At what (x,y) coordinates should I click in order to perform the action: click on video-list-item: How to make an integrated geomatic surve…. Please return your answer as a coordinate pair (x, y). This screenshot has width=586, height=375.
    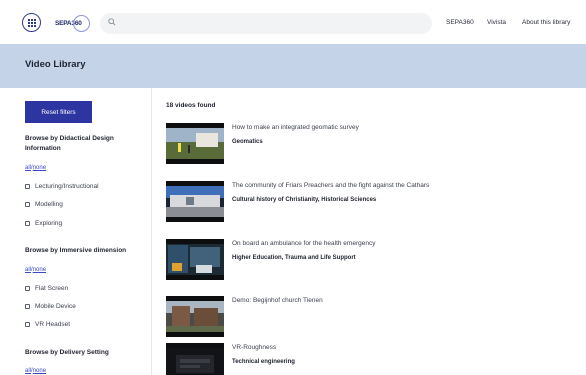
    Looking at the image, I should click on (371, 145).